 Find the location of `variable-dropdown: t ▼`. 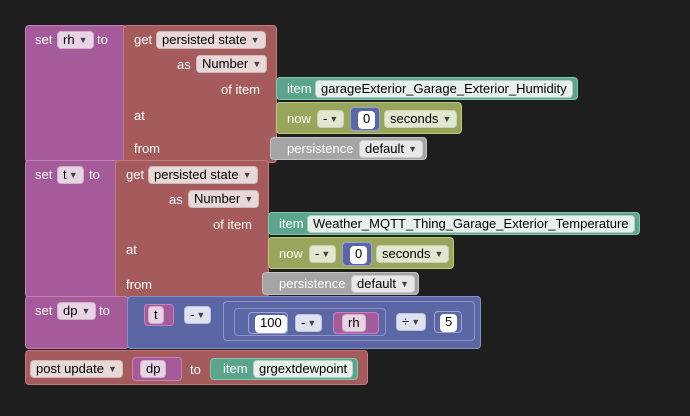

variable-dropdown: t ▼ is located at coordinates (70, 175).